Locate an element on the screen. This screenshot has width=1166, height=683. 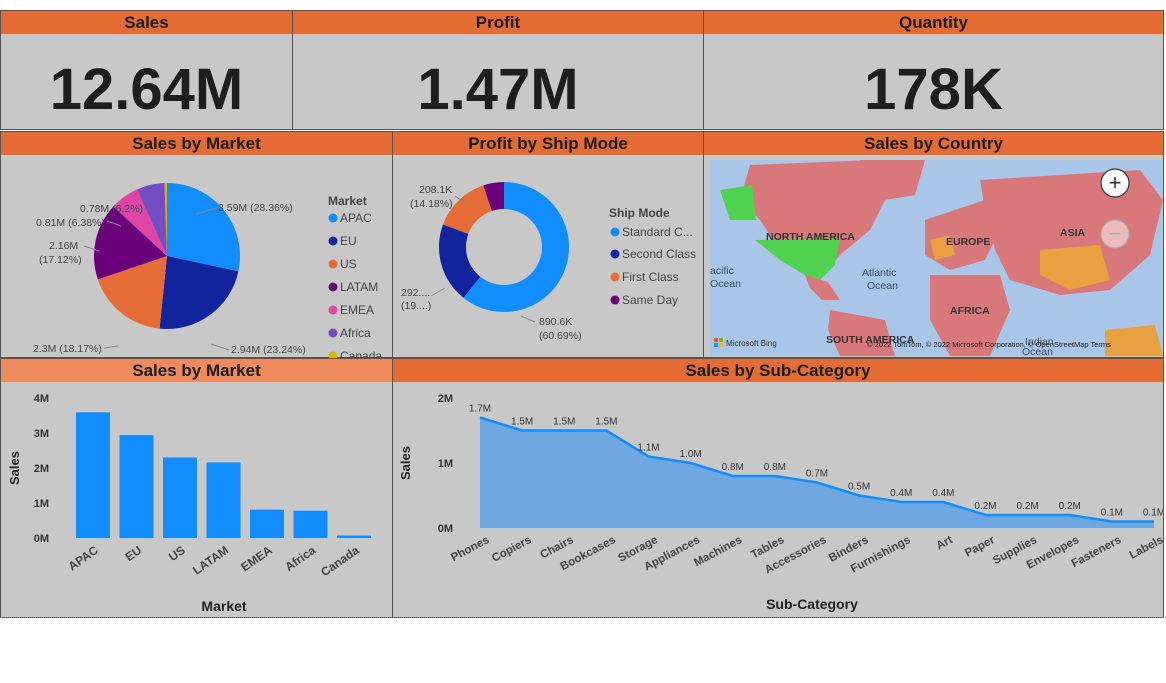
bar-ytick-2m: 2M is located at coordinates (41, 469).